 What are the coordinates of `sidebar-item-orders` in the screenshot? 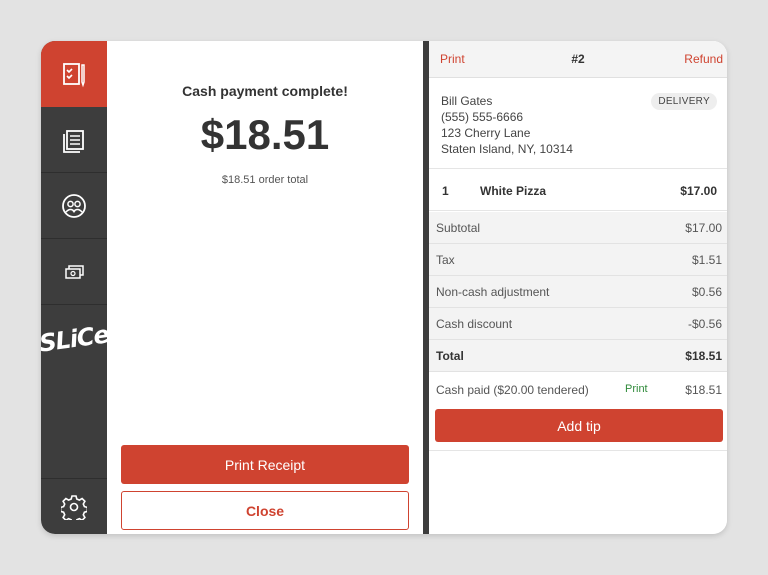 It's located at (74, 140).